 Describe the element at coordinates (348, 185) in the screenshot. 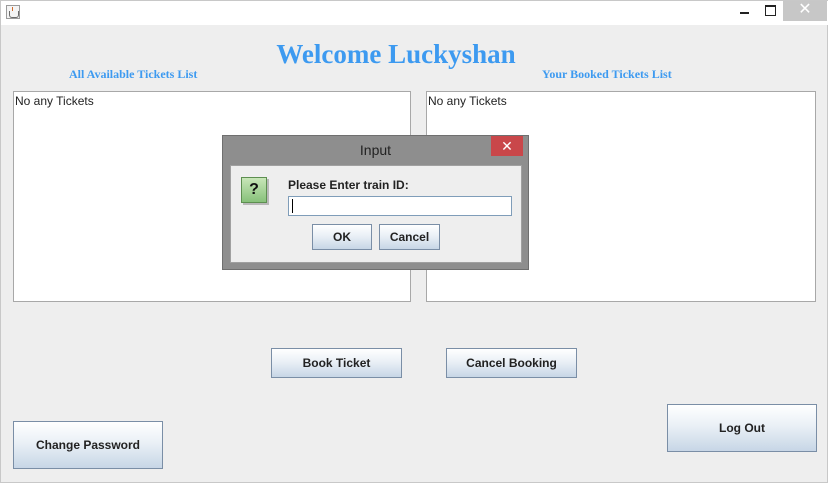

I see `train-id-prompt: Please Enter train ID:` at that location.